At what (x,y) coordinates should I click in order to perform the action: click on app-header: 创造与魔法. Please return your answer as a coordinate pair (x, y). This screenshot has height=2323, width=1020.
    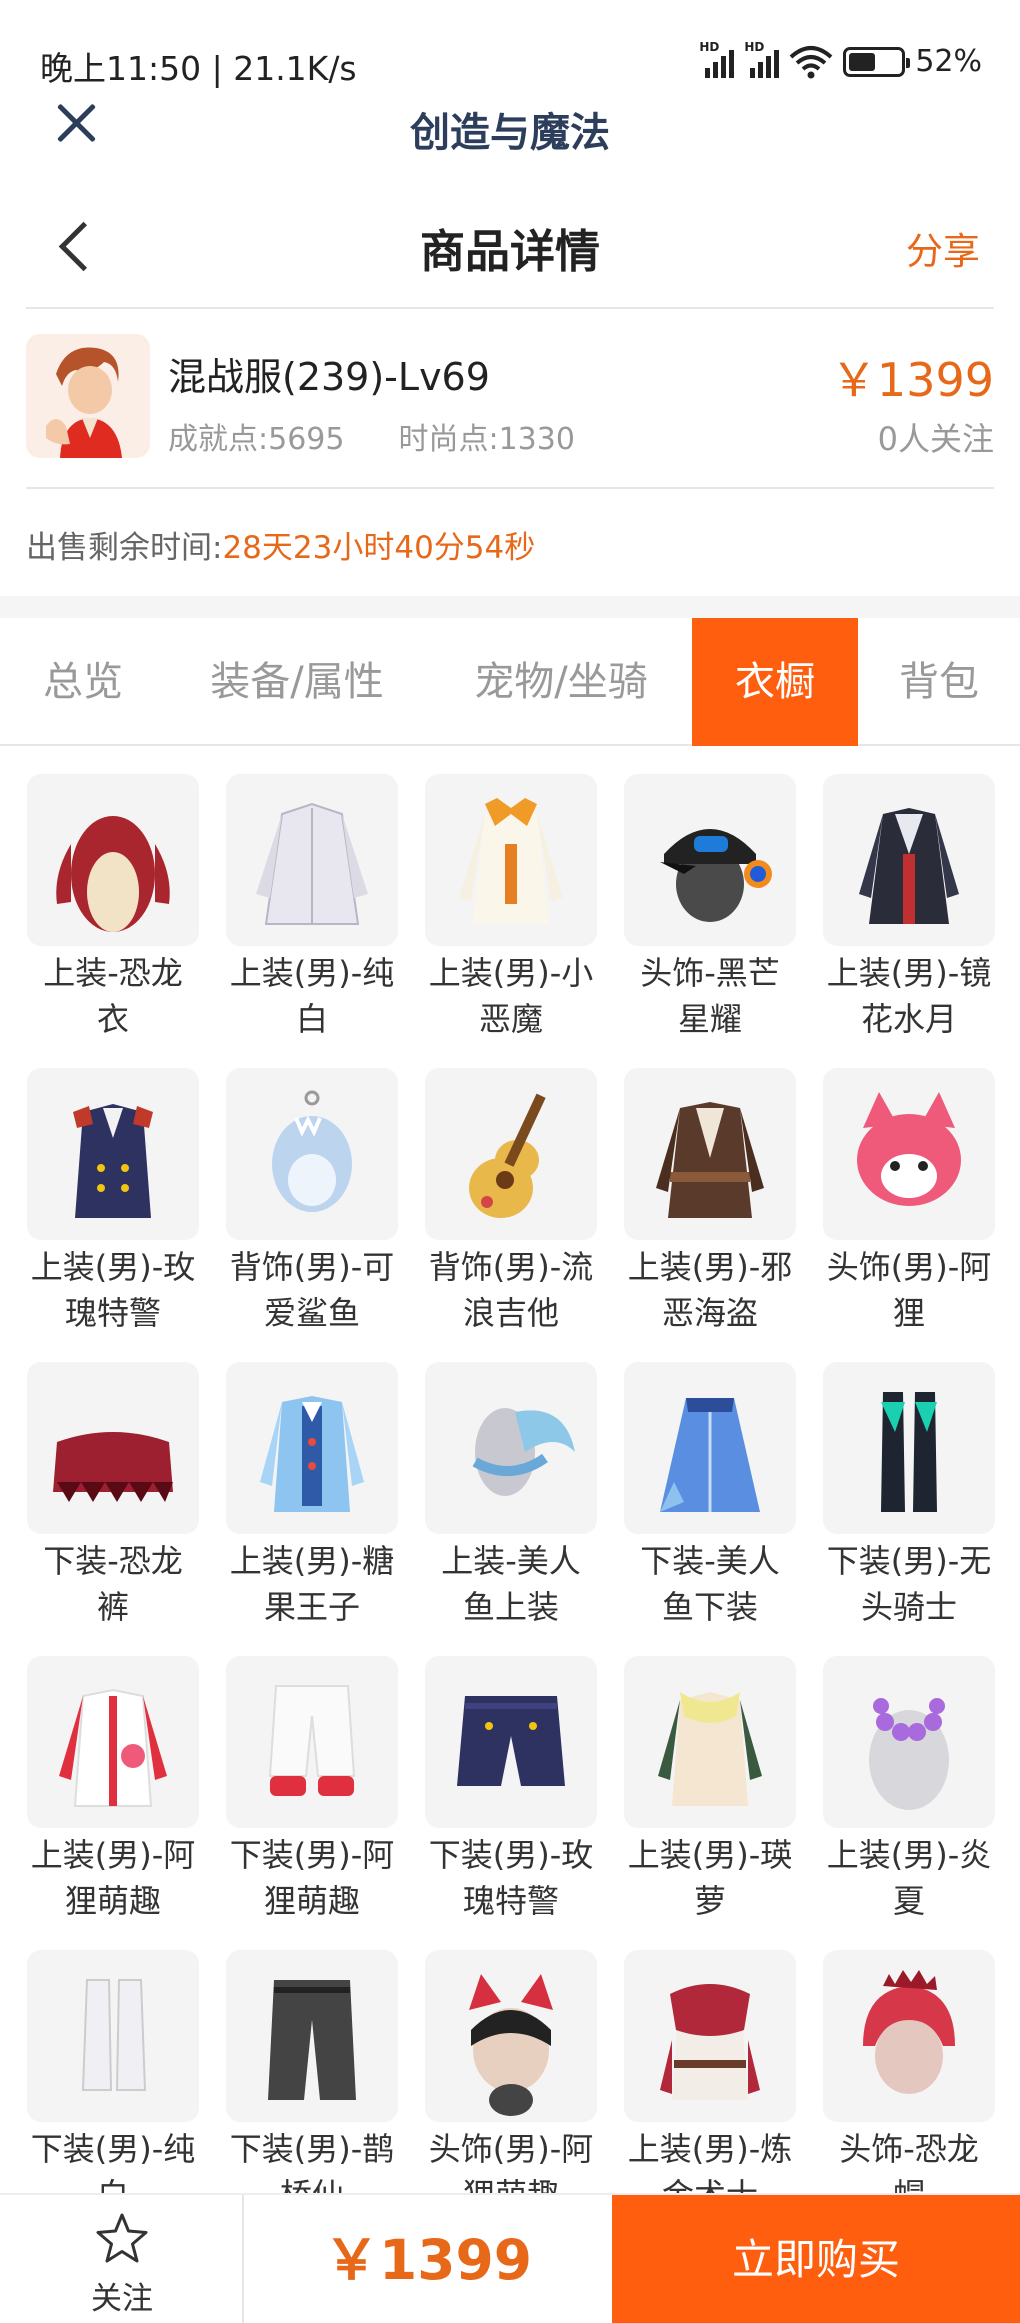
    Looking at the image, I should click on (510, 125).